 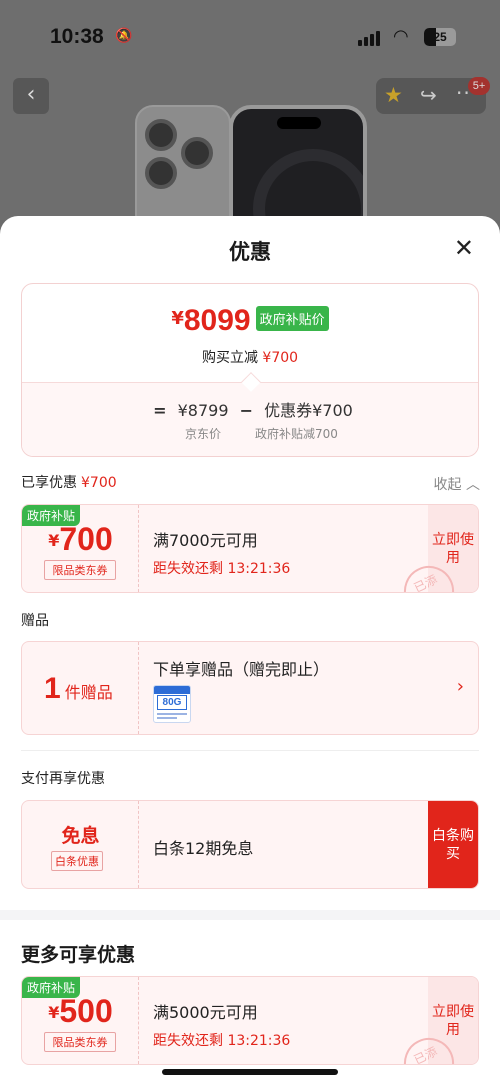 What do you see at coordinates (77, 36) in the screenshot?
I see `status-time: 10:38` at bounding box center [77, 36].